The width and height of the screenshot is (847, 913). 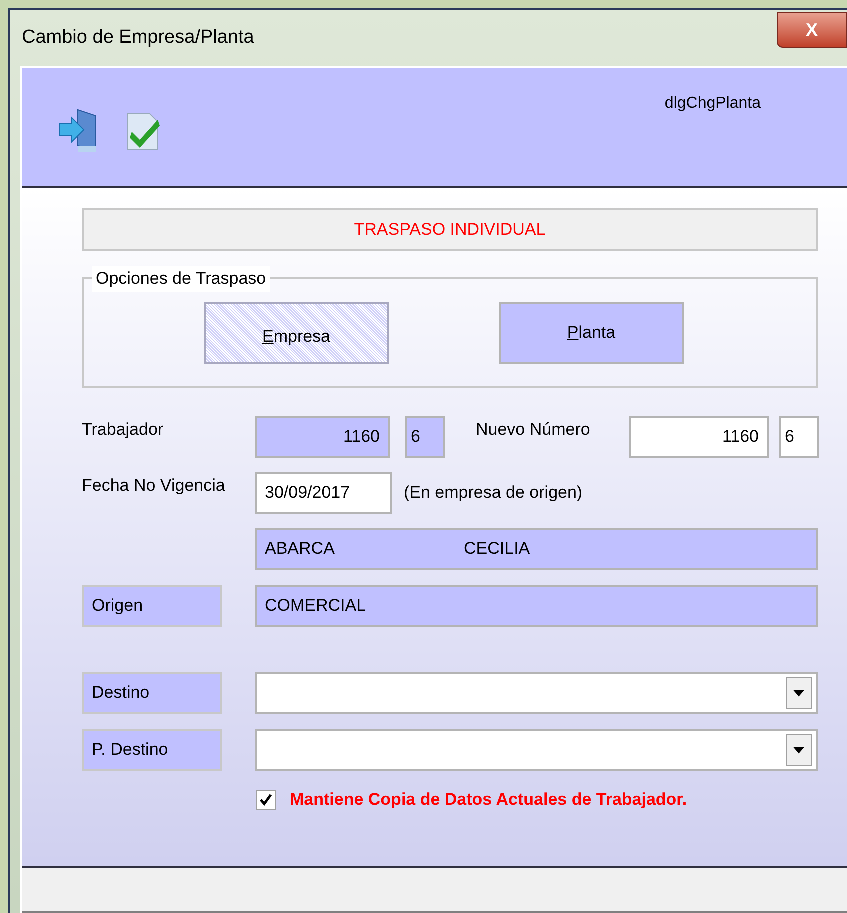 What do you see at coordinates (300, 549) in the screenshot?
I see `surname-text: ABARCA` at bounding box center [300, 549].